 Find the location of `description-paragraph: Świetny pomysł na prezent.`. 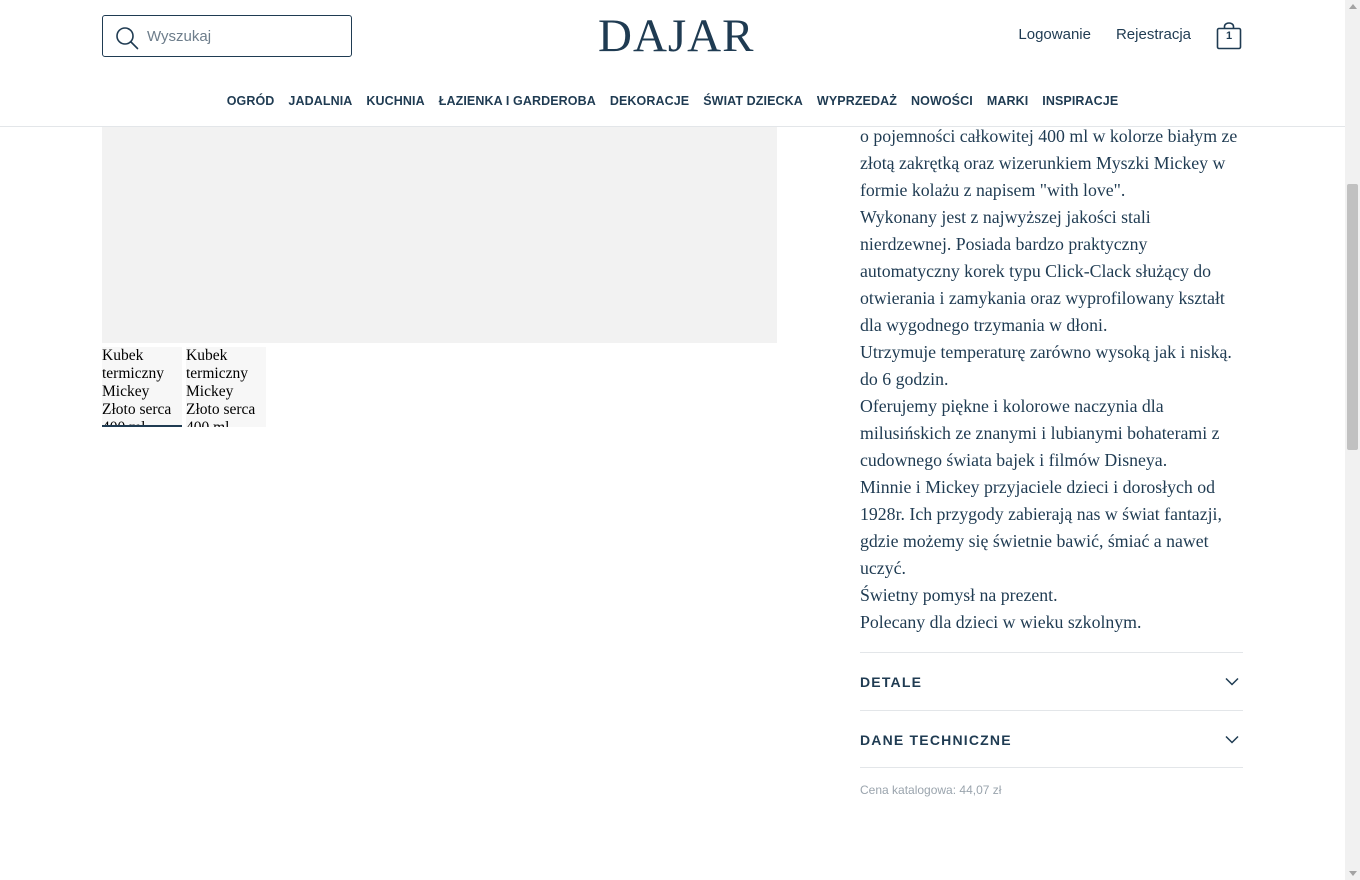

description-paragraph: Świetny pomysł na prezent. is located at coordinates (959, 595).